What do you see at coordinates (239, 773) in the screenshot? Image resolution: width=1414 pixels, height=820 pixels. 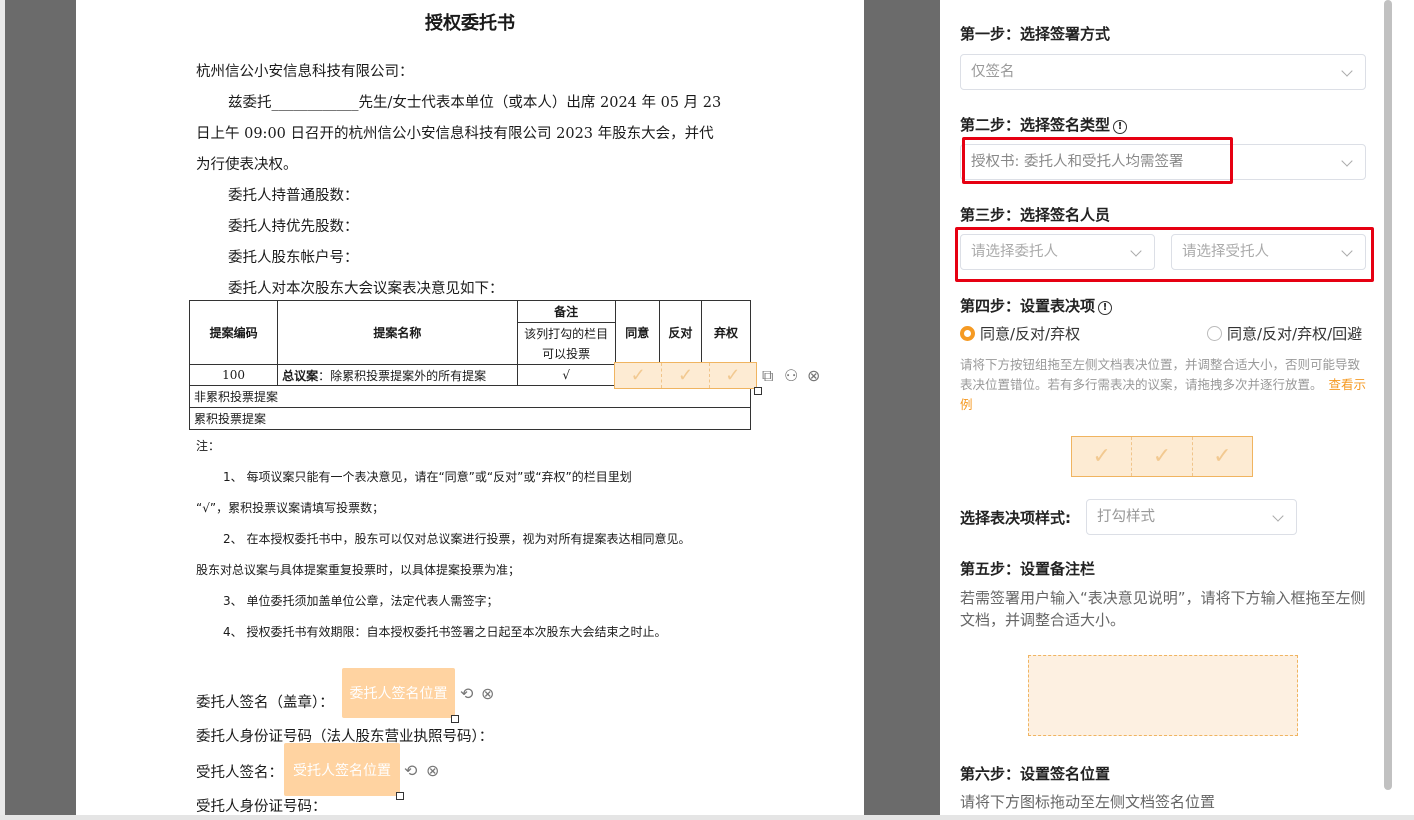 I see `doc-agent-sign: 受托人签名：` at bounding box center [239, 773].